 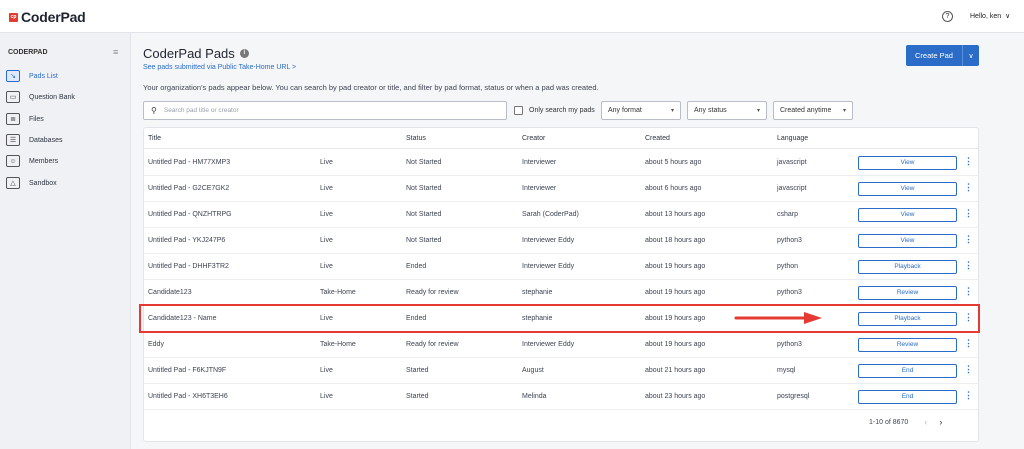 What do you see at coordinates (710, 110) in the screenshot?
I see `status-filter-value: Any status` at bounding box center [710, 110].